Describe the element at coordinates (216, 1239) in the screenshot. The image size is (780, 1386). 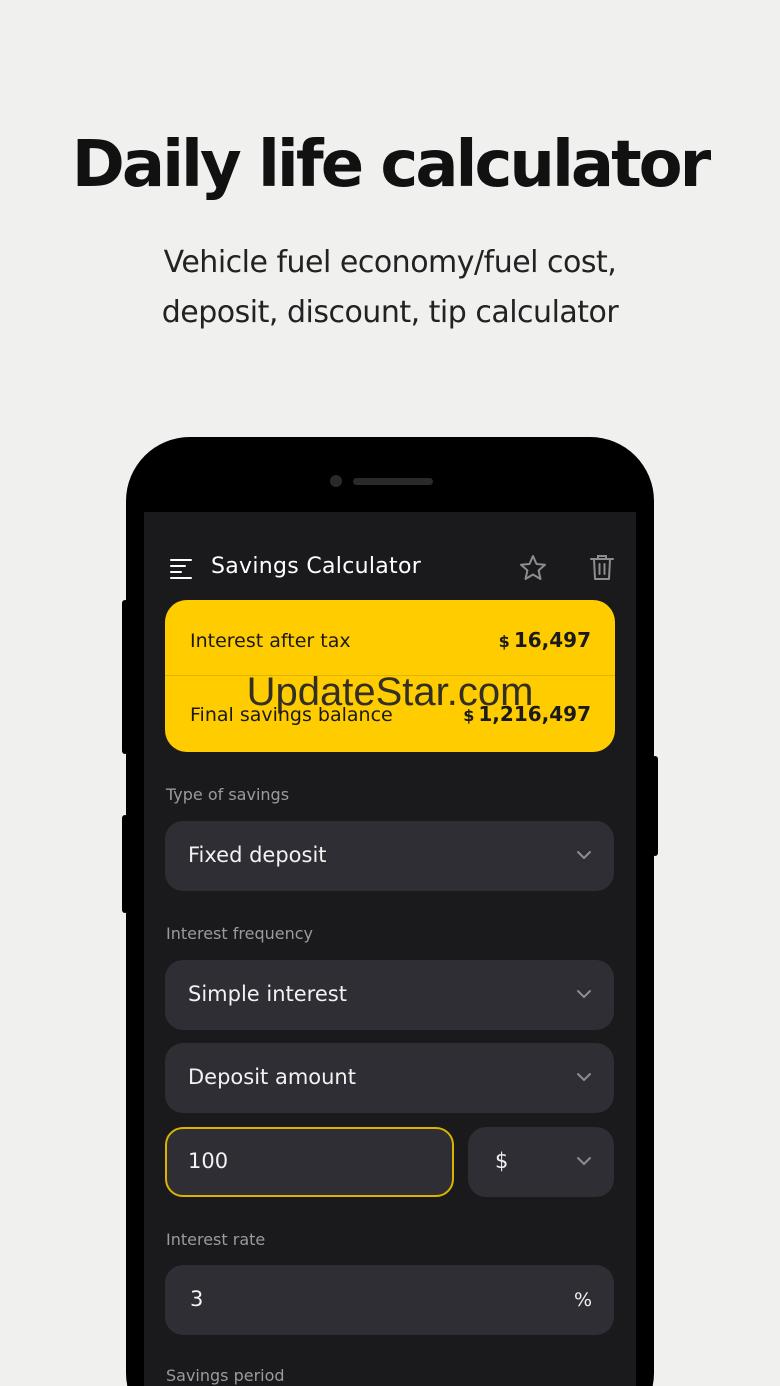
I see `interest-rate-label: Interest rate` at that location.